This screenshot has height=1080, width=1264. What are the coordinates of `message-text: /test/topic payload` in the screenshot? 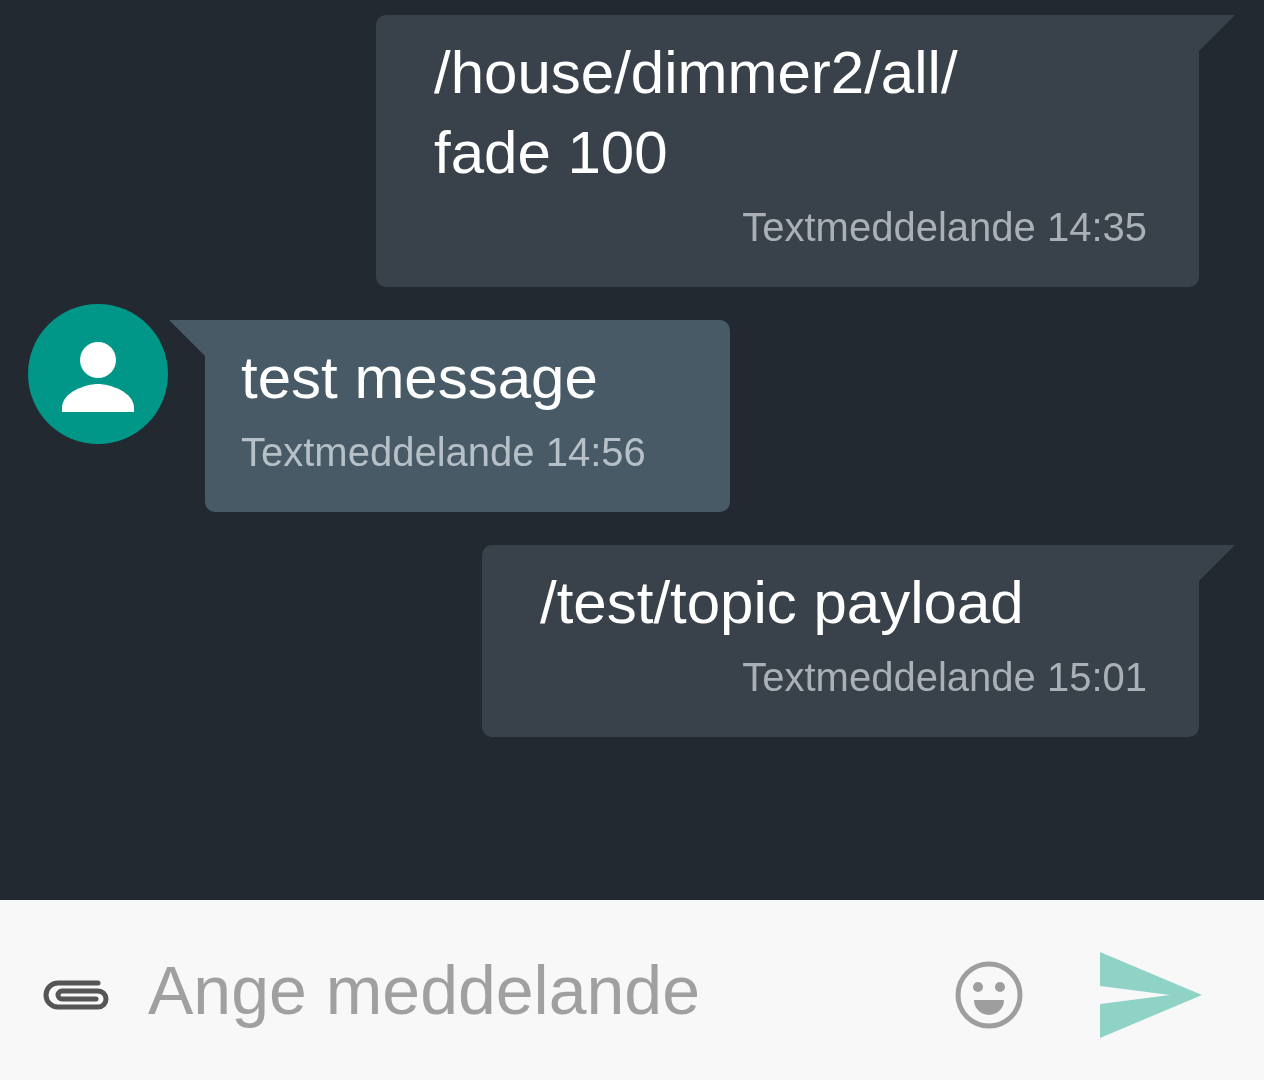 It's located at (782, 603).